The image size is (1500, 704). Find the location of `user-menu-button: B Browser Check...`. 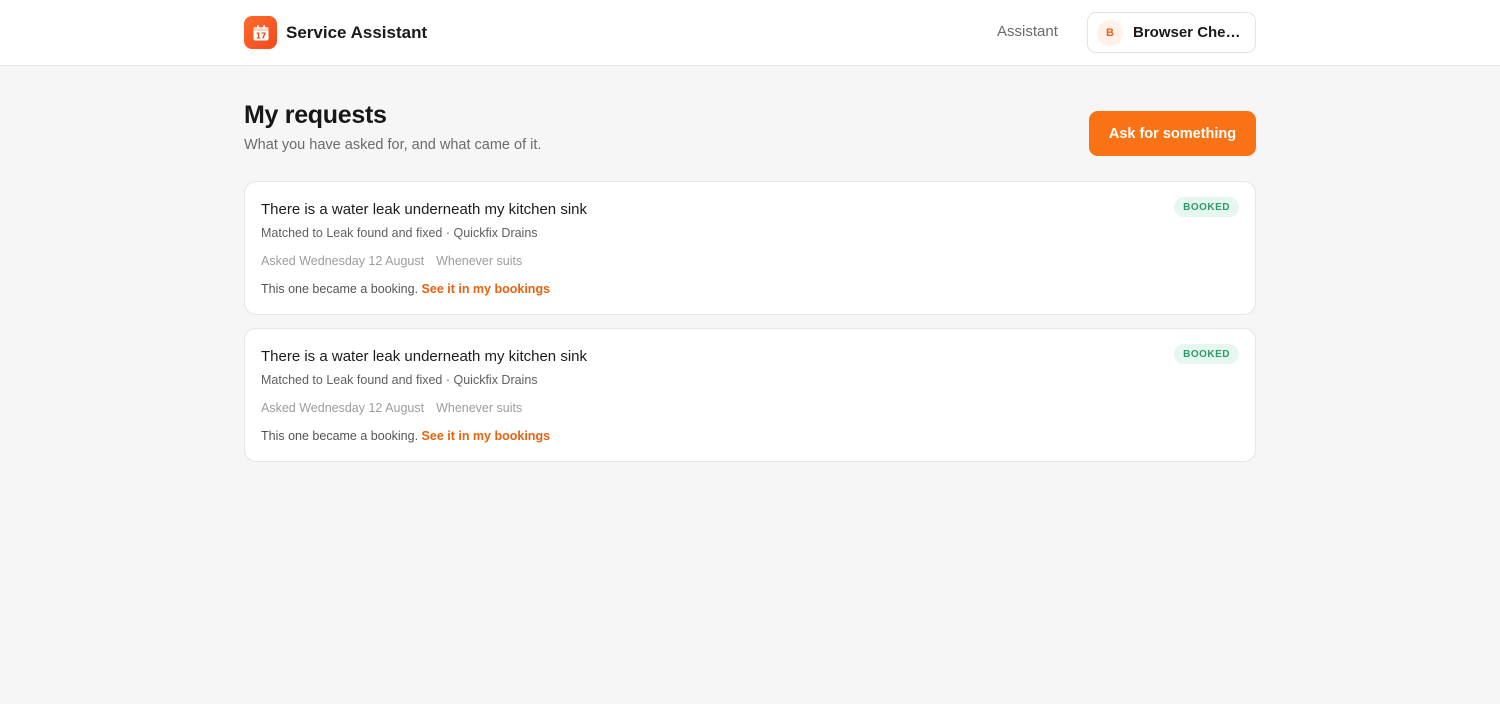

user-menu-button: B Browser Check... is located at coordinates (1171, 32).